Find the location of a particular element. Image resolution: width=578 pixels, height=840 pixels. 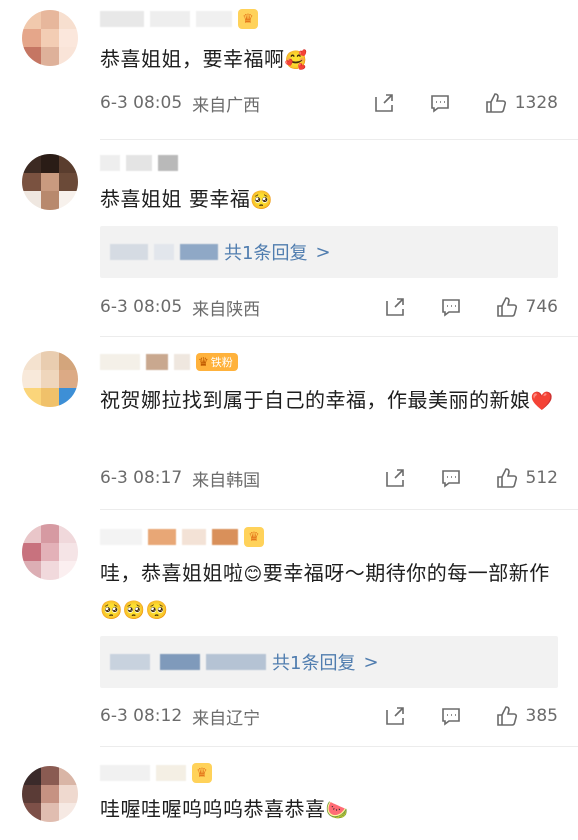

like-button: 746 is located at coordinates (527, 307).